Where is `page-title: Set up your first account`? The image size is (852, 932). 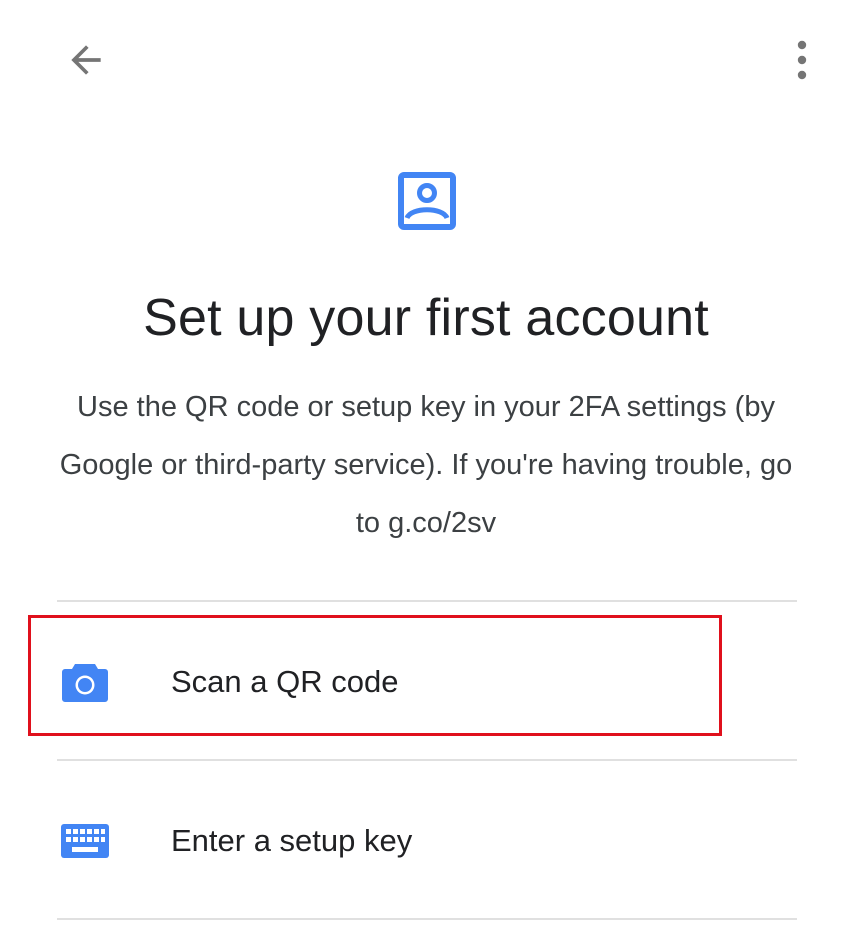
page-title: Set up your first account is located at coordinates (426, 318).